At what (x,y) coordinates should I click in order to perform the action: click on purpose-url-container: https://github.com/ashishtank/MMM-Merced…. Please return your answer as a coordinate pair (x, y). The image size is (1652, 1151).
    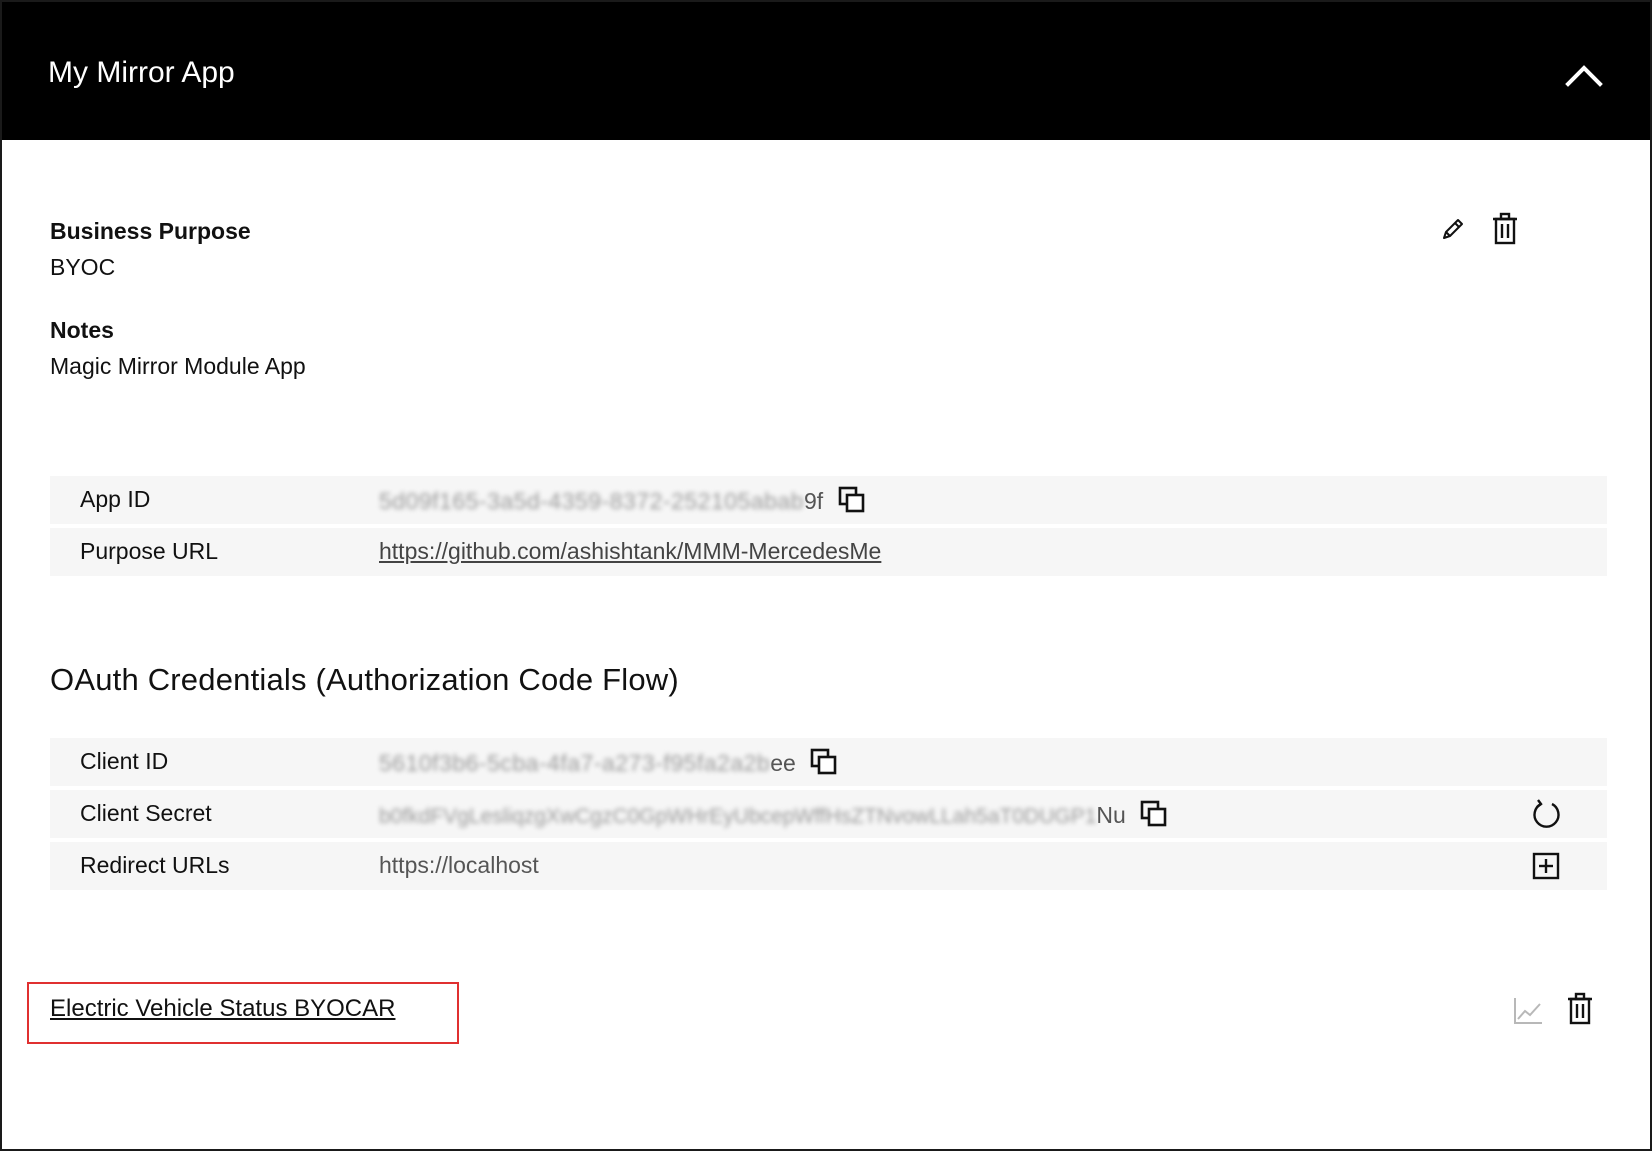
    Looking at the image, I should click on (630, 551).